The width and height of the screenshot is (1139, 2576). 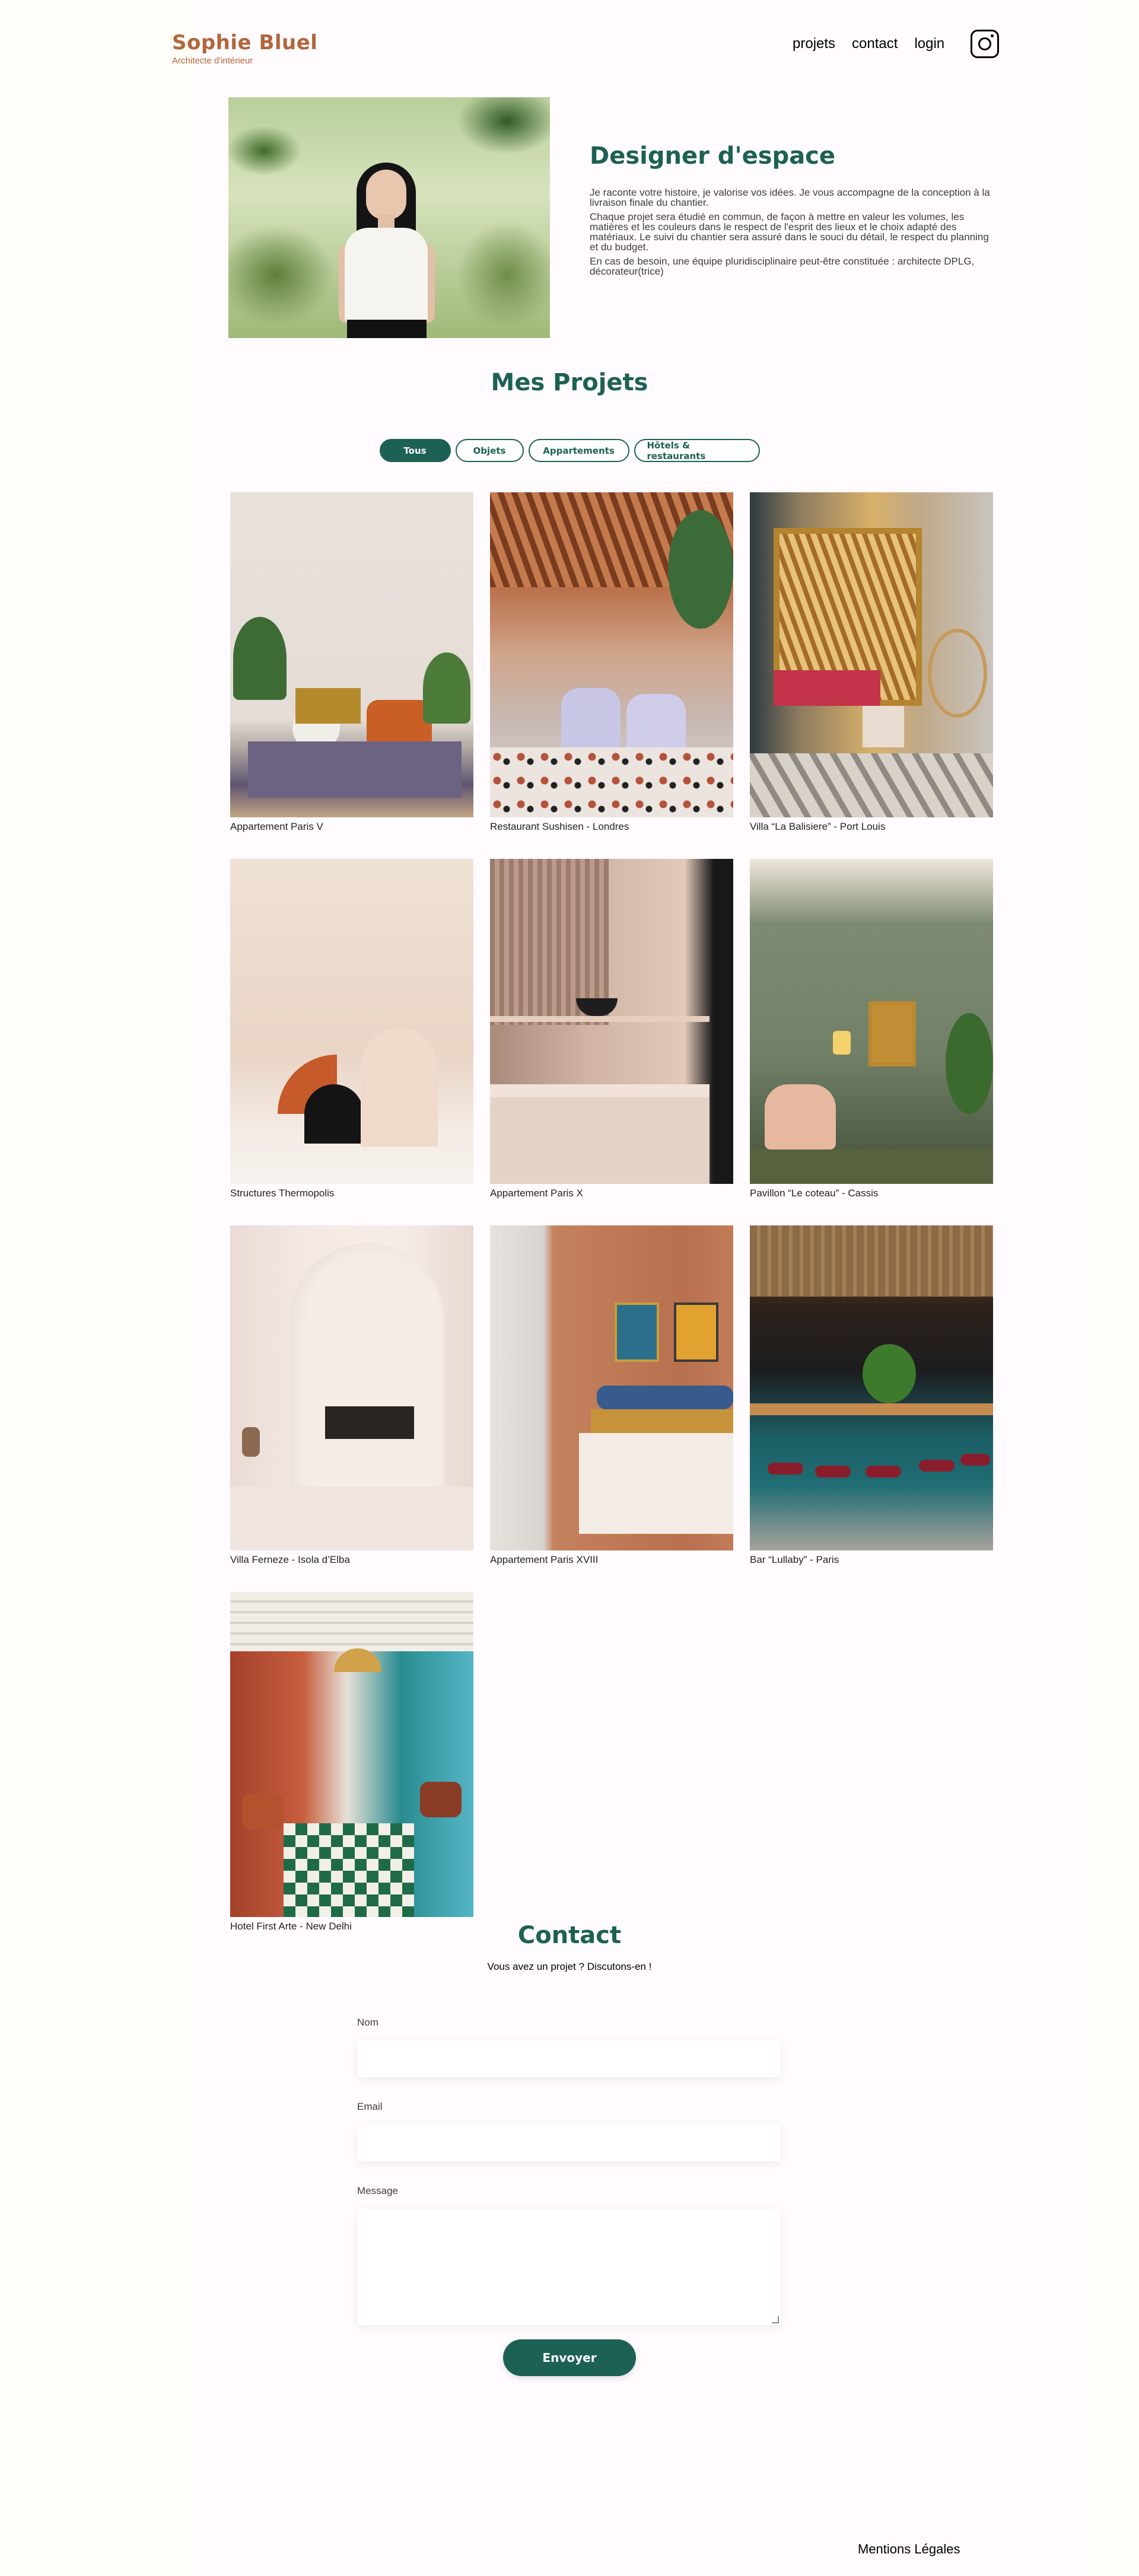 What do you see at coordinates (713, 156) in the screenshot?
I see `intro-title: Designer d'espace` at bounding box center [713, 156].